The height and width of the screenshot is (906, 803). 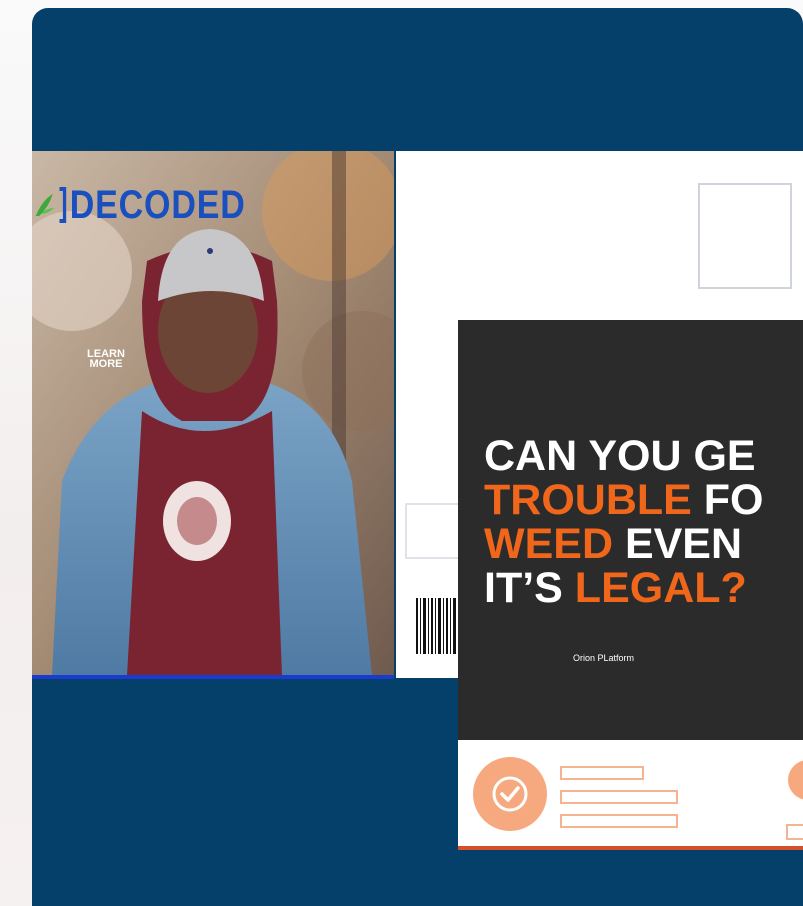 What do you see at coordinates (678, 544) in the screenshot?
I see `headline-text: EVEN` at bounding box center [678, 544].